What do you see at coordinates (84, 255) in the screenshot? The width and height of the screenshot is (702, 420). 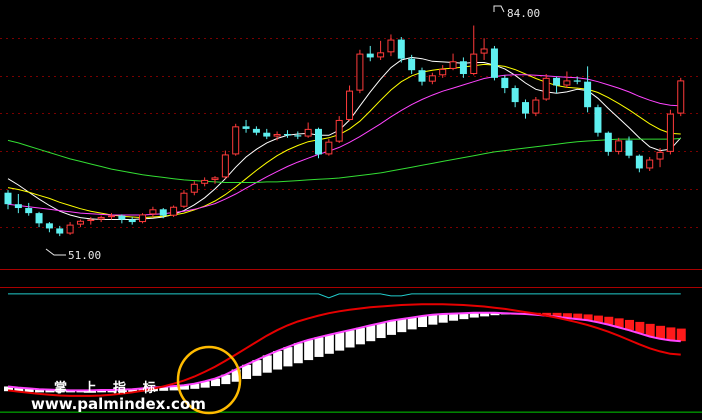 I see `low-label: 51.00` at bounding box center [84, 255].